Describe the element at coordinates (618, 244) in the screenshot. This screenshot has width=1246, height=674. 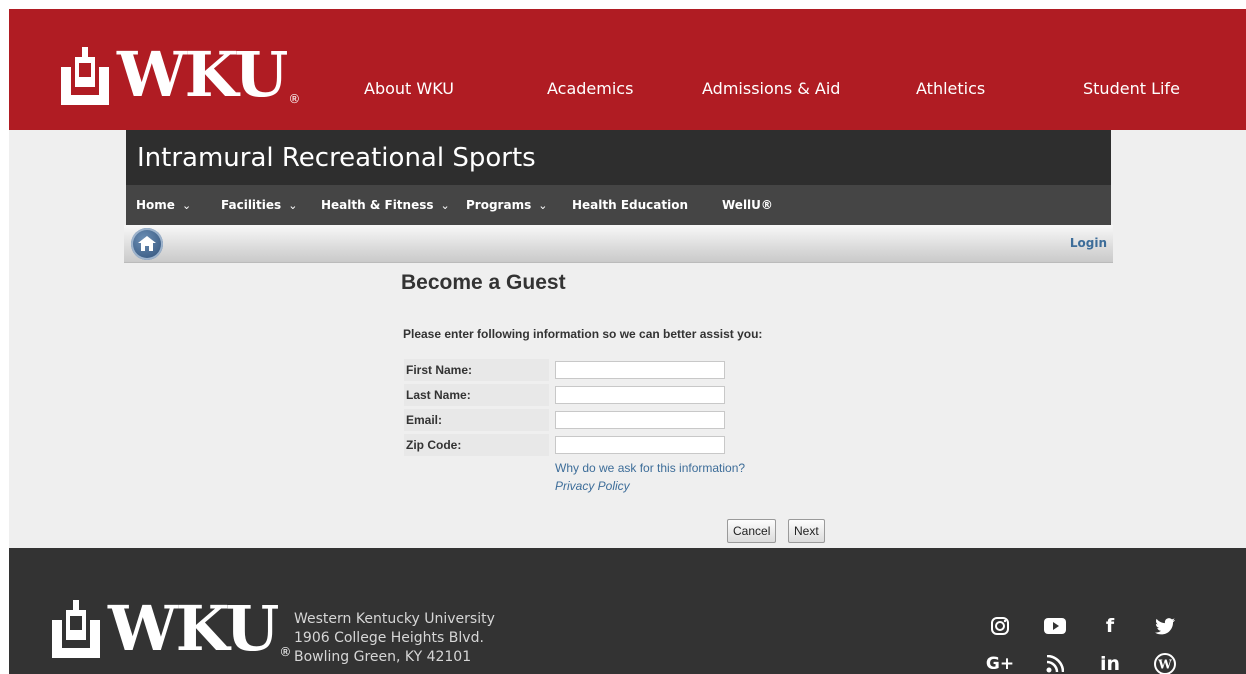
I see `breadcrumb-bar: Login` at that location.